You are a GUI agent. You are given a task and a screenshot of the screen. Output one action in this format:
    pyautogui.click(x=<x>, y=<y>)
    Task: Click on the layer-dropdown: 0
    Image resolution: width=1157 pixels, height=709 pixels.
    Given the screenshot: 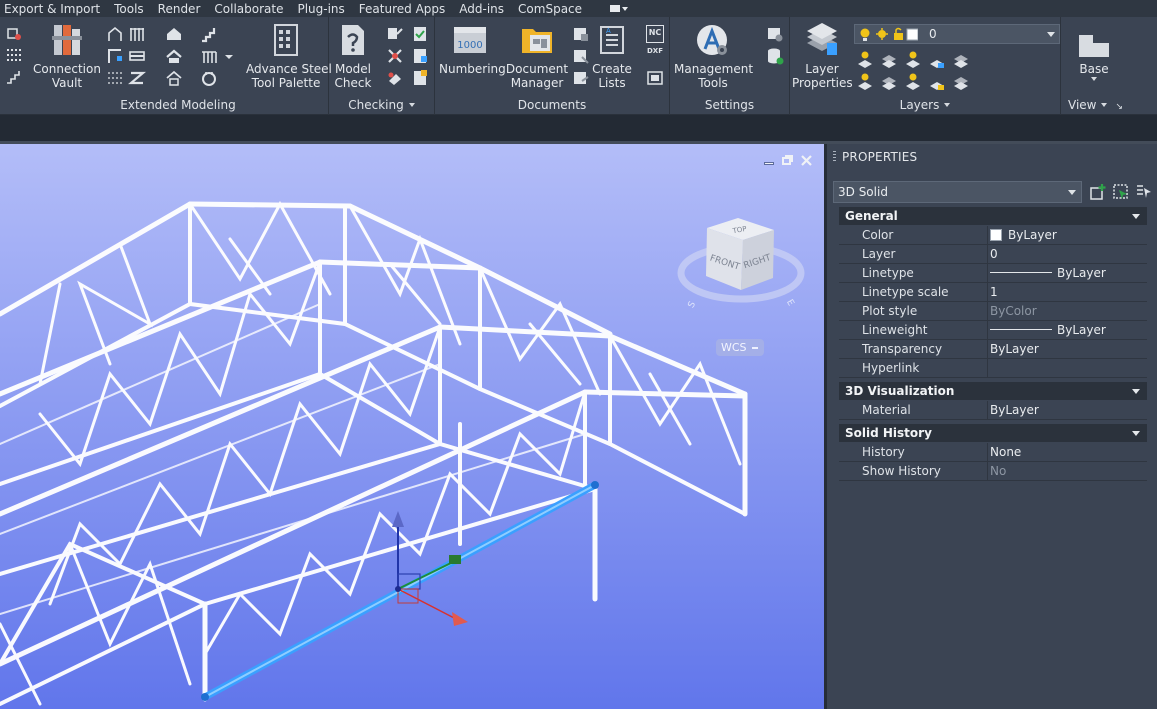 What is the action you would take?
    pyautogui.click(x=957, y=34)
    